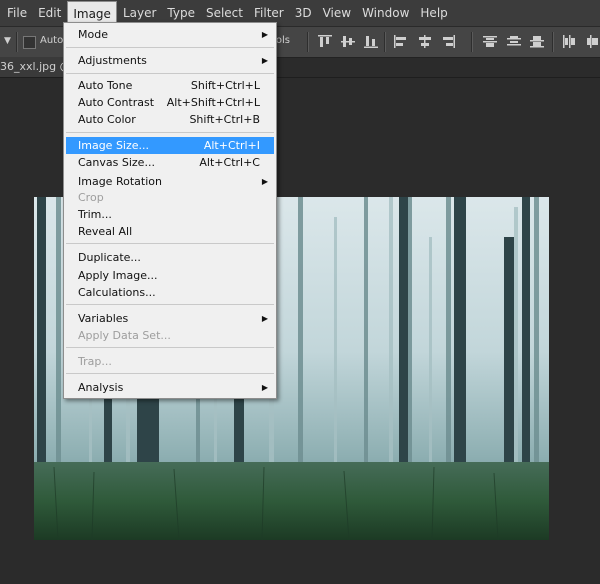  Describe the element at coordinates (425, 41) in the screenshot. I see `align-hcenter-icon` at that location.